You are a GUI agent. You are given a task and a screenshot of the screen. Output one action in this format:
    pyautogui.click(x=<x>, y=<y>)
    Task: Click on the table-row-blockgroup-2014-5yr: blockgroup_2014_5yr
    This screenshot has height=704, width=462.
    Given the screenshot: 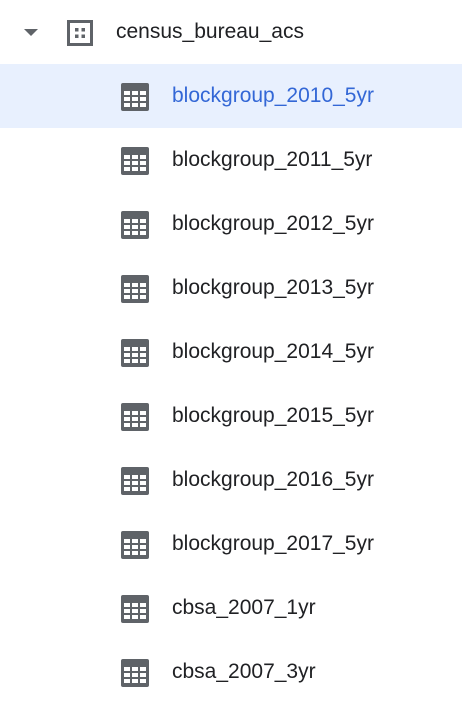 What is the action you would take?
    pyautogui.click(x=231, y=352)
    